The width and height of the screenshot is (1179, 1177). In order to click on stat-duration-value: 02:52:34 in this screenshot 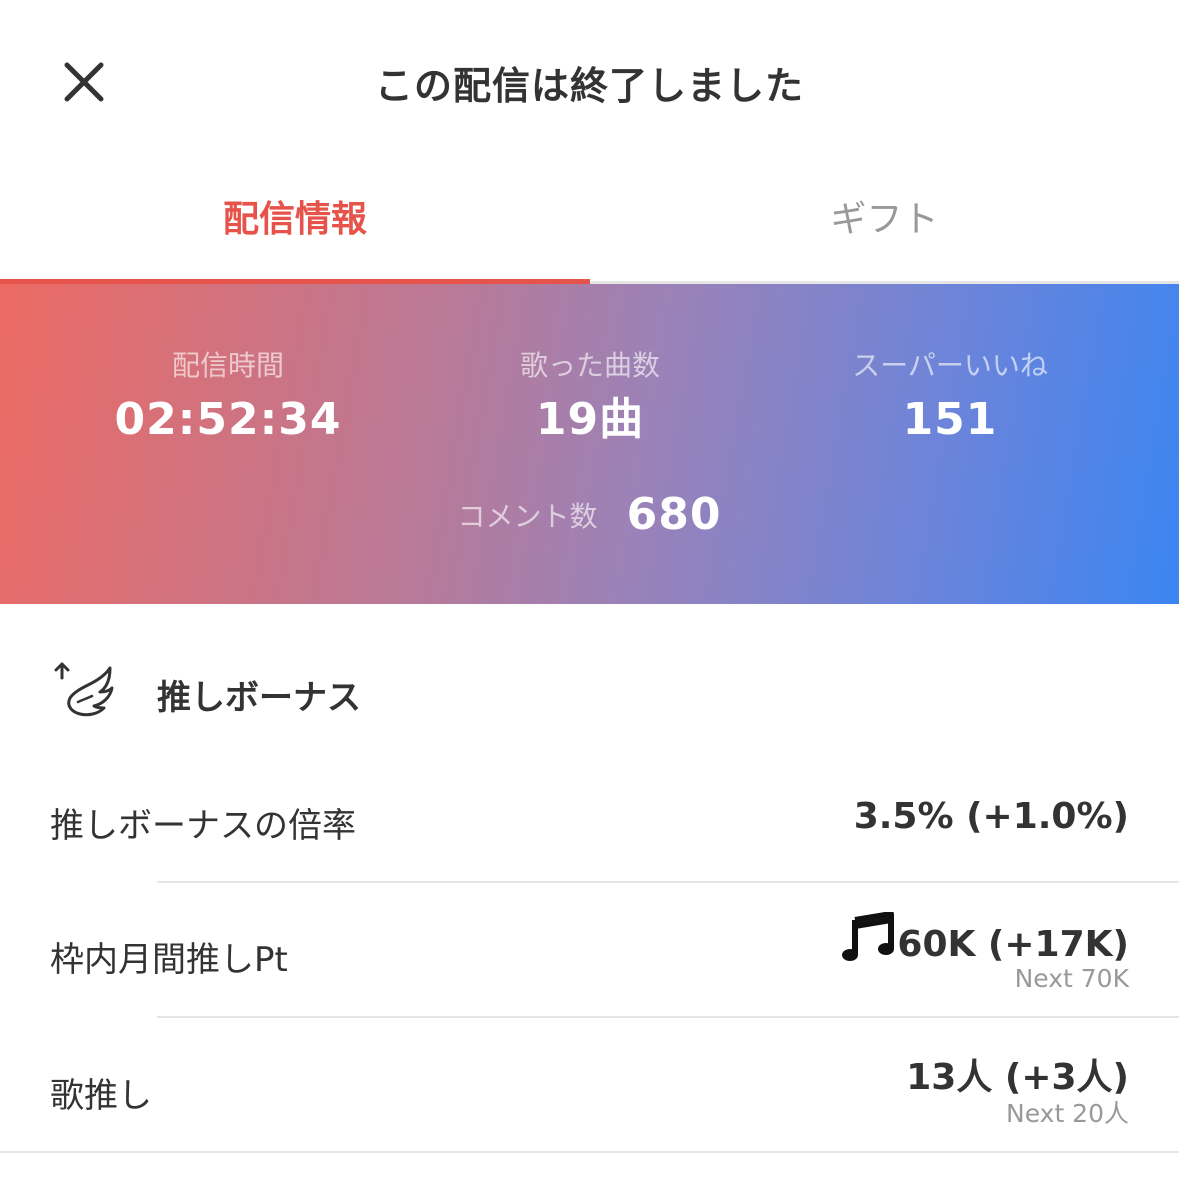, I will do `click(228, 419)`.